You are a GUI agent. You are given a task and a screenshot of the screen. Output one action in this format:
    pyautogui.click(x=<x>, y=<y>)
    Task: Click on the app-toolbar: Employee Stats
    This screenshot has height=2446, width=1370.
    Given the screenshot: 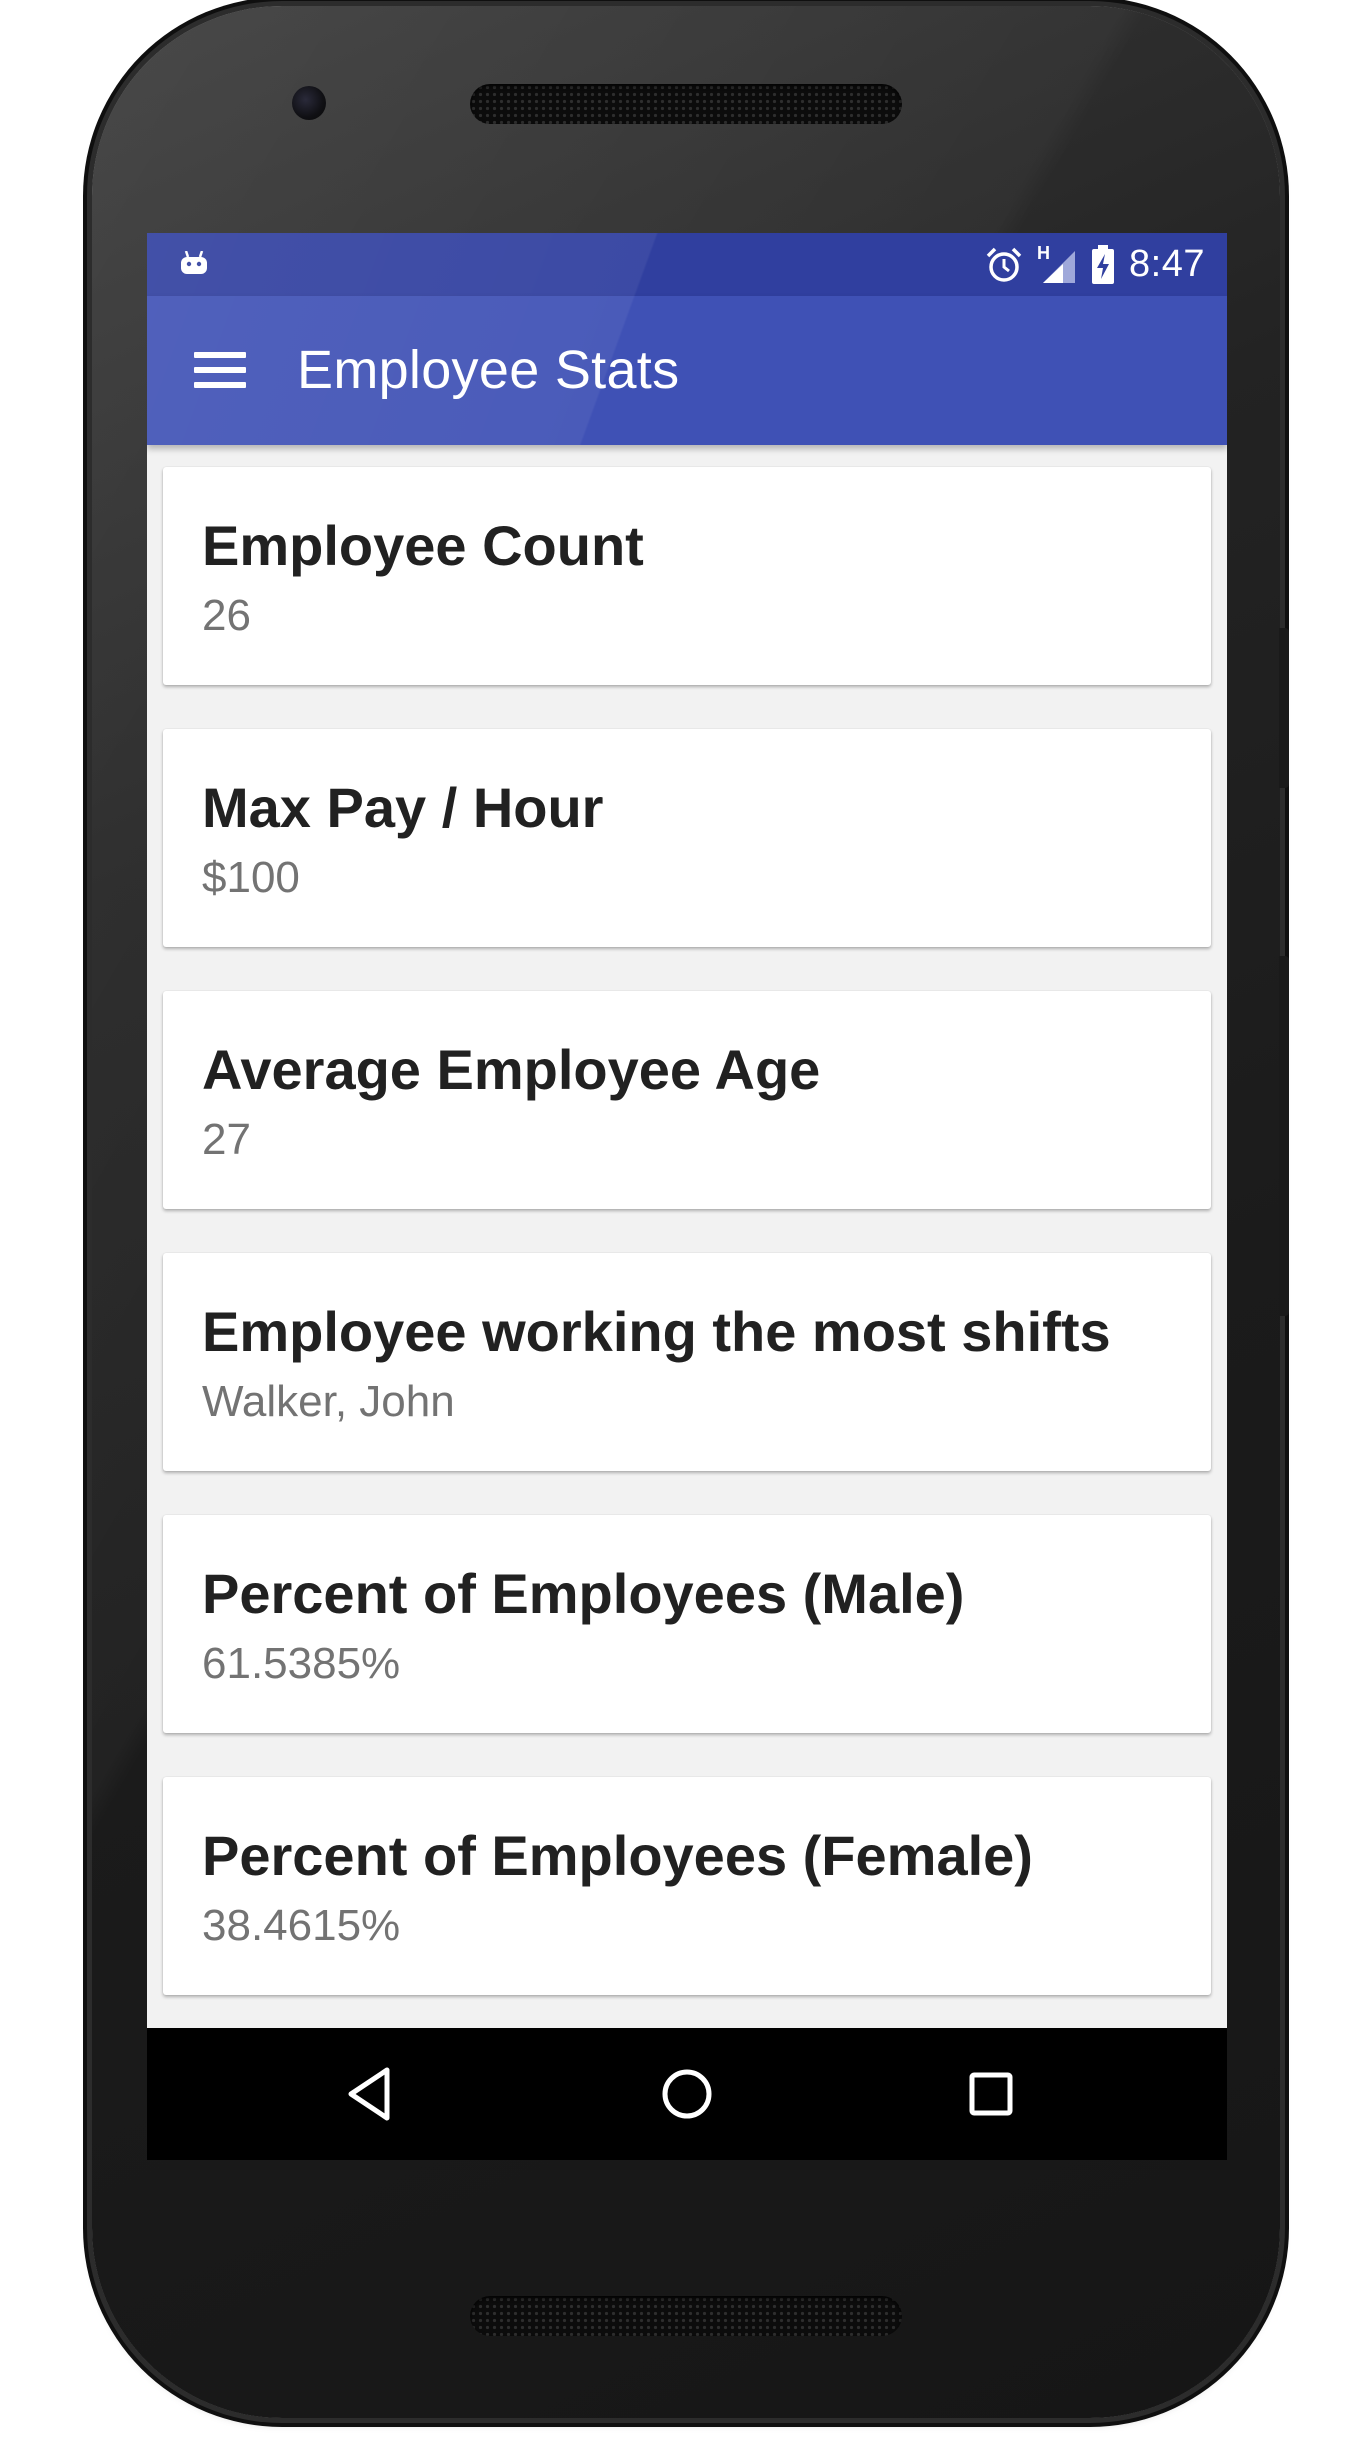 What is the action you would take?
    pyautogui.click(x=687, y=370)
    